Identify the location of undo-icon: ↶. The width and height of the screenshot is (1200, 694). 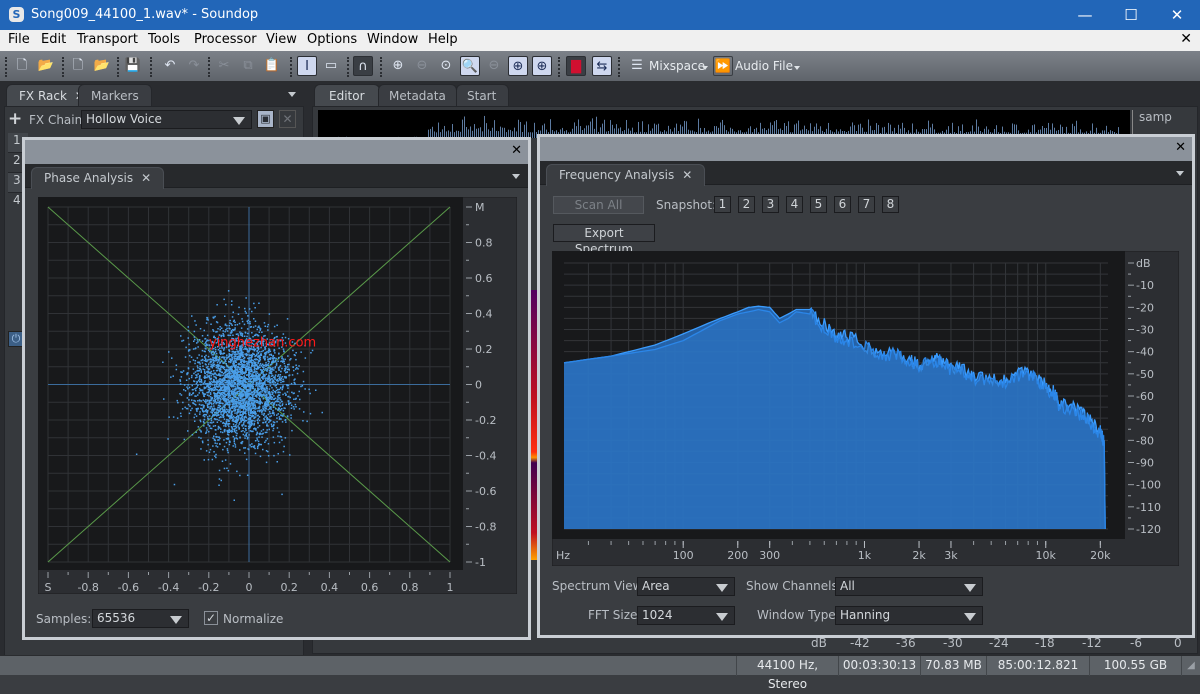
(170, 66).